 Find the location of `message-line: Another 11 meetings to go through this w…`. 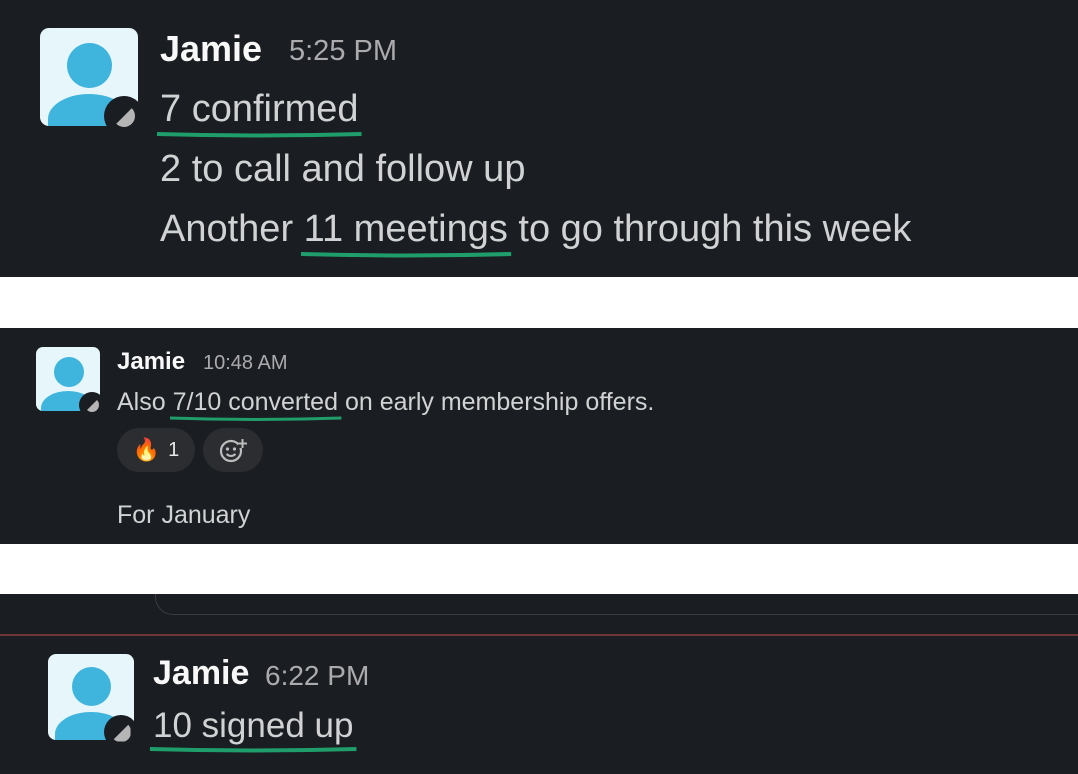

message-line: Another 11 meetings to go through this w… is located at coordinates (535, 229).